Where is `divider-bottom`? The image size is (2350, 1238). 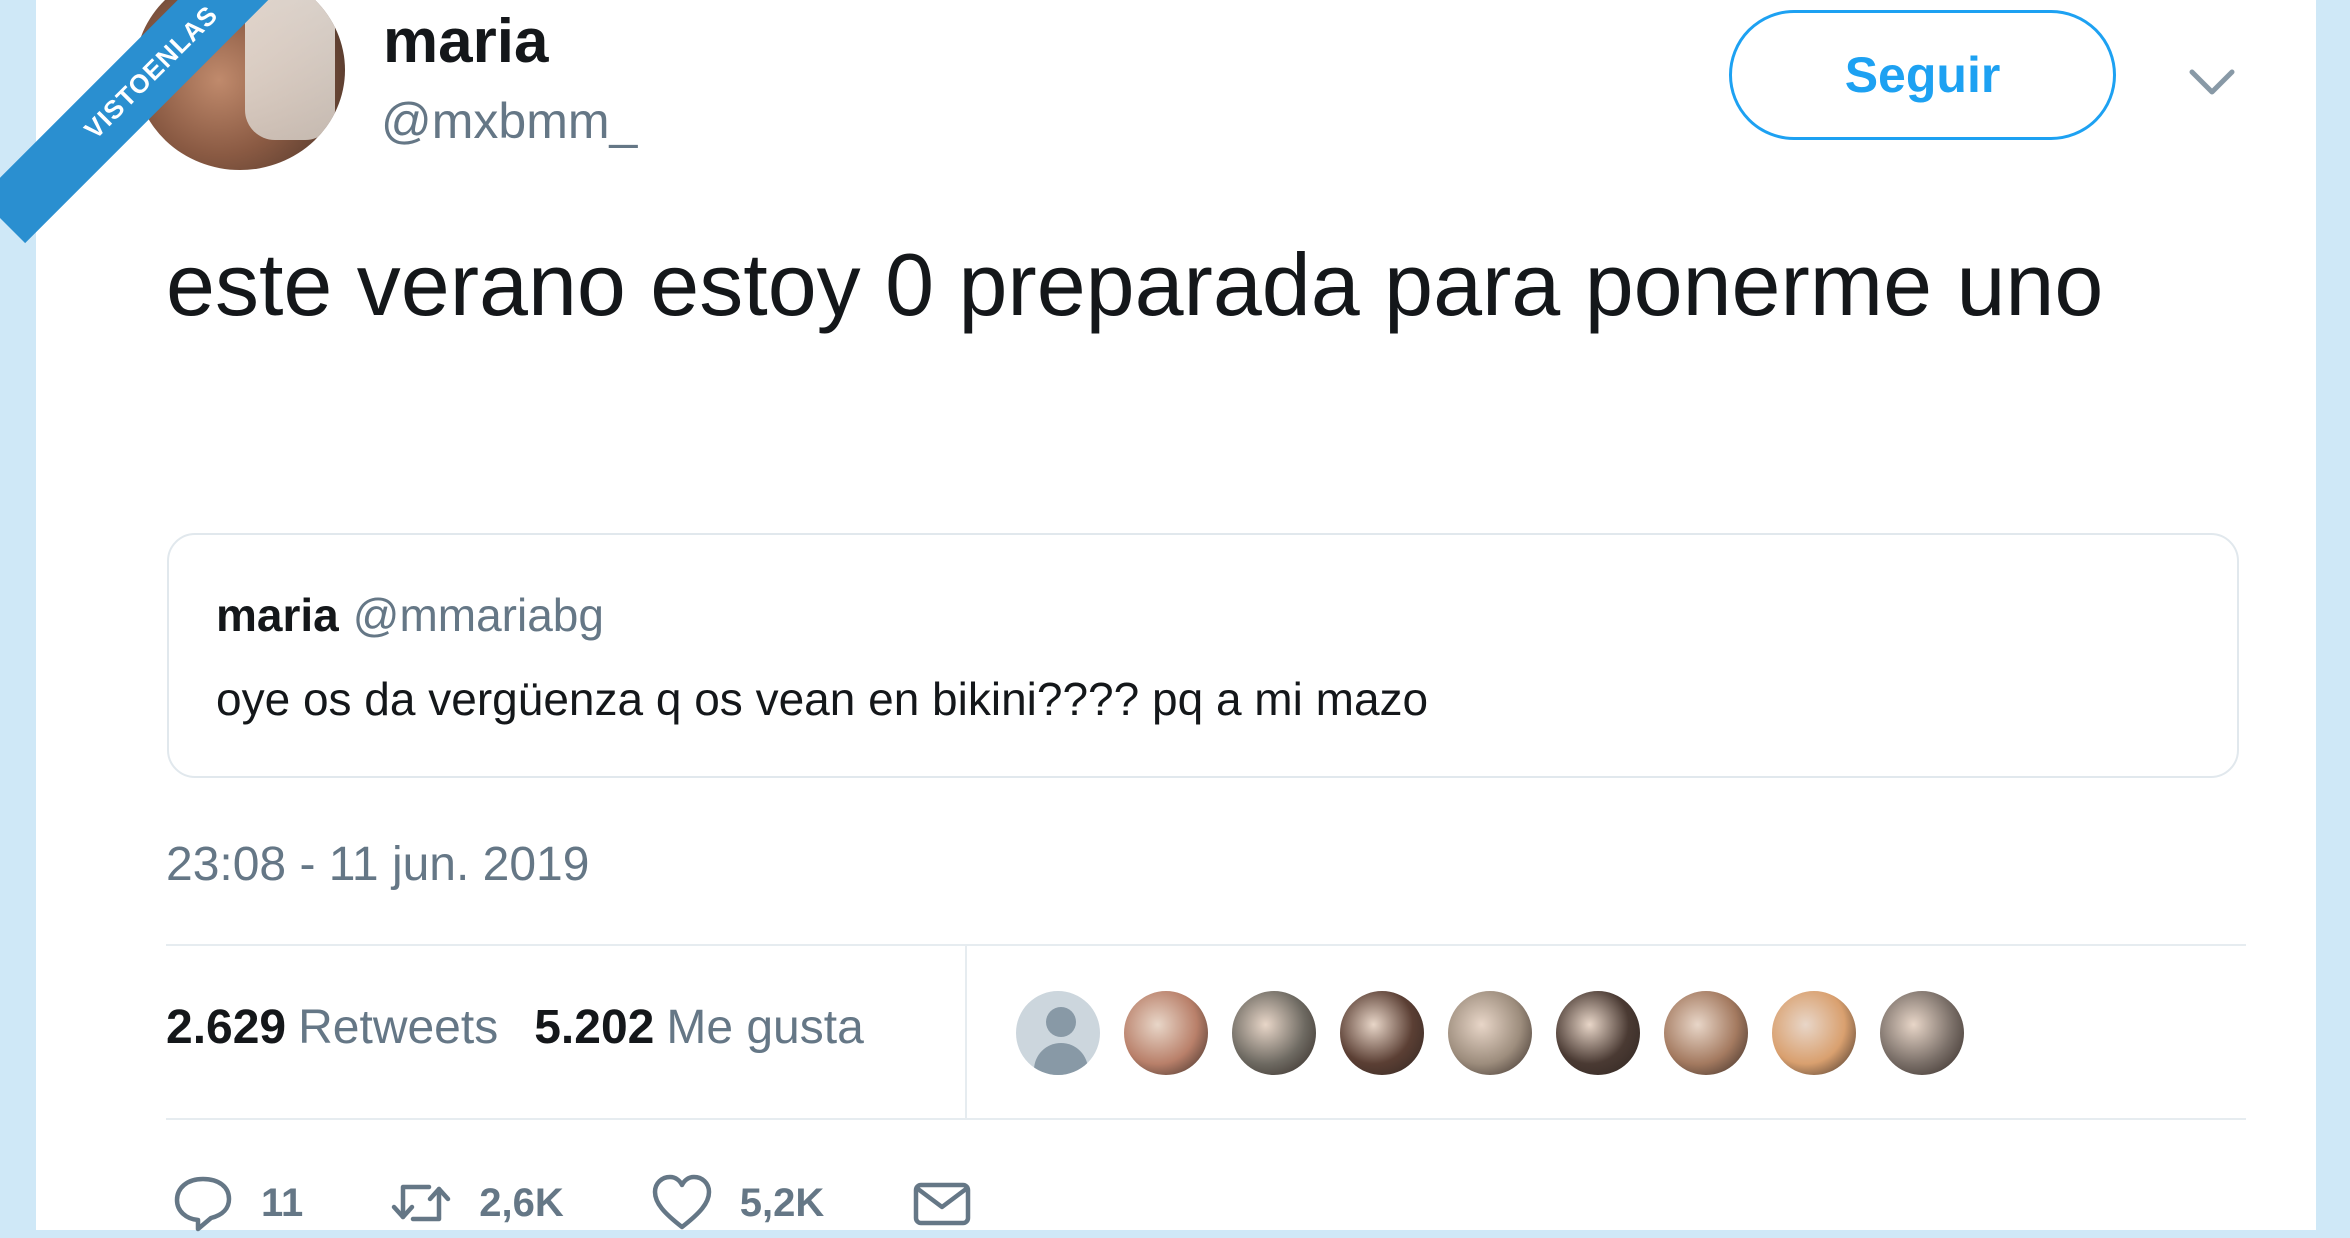
divider-bottom is located at coordinates (1206, 1119).